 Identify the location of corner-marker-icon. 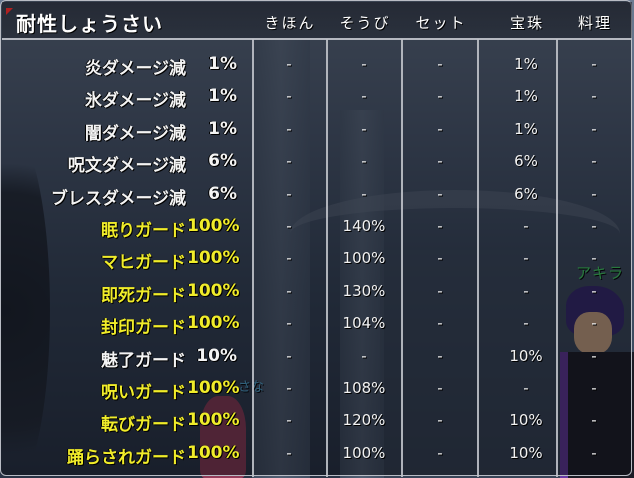
(9, 11).